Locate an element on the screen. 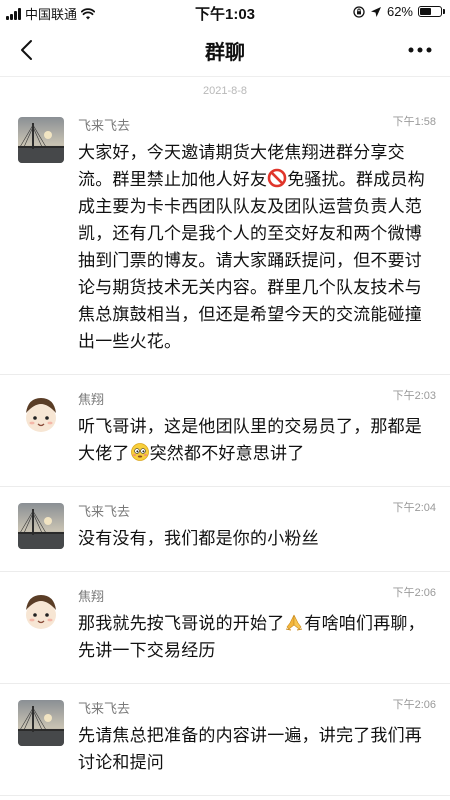 The width and height of the screenshot is (450, 800). page-title: 群聊 is located at coordinates (225, 52).